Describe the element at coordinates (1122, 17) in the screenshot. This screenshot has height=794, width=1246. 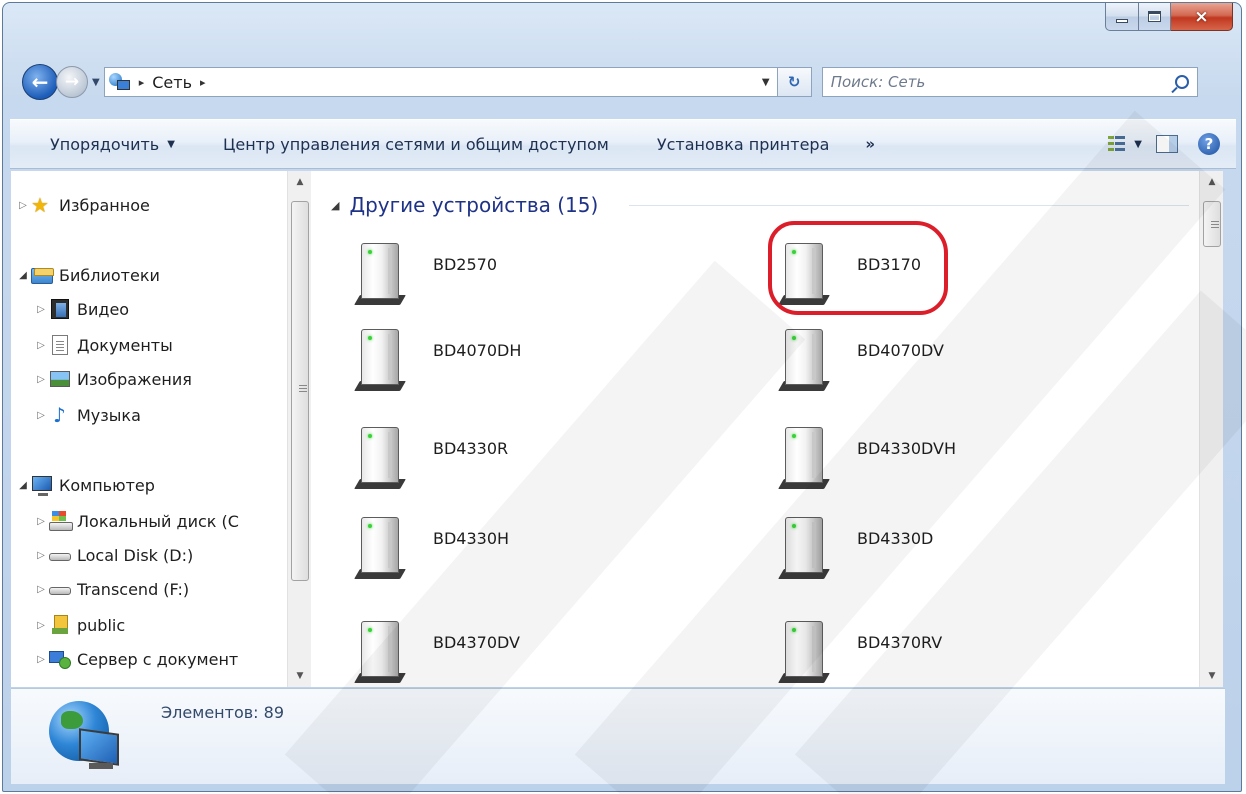
I see `minimize-button` at that location.